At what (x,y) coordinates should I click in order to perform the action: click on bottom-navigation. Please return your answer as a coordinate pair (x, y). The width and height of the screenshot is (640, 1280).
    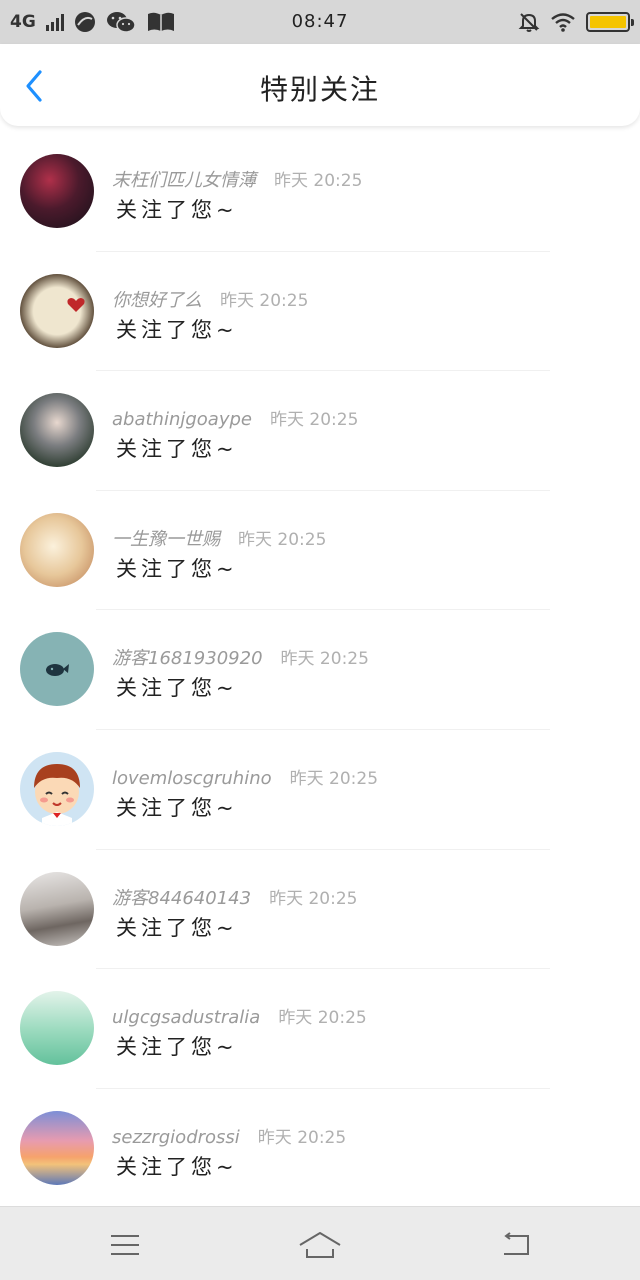
    Looking at the image, I should click on (320, 1243).